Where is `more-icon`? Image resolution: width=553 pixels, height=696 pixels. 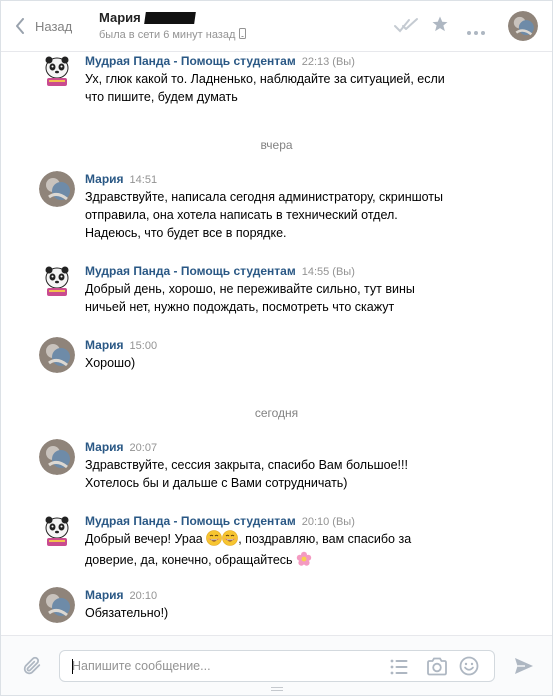
more-icon is located at coordinates (476, 32).